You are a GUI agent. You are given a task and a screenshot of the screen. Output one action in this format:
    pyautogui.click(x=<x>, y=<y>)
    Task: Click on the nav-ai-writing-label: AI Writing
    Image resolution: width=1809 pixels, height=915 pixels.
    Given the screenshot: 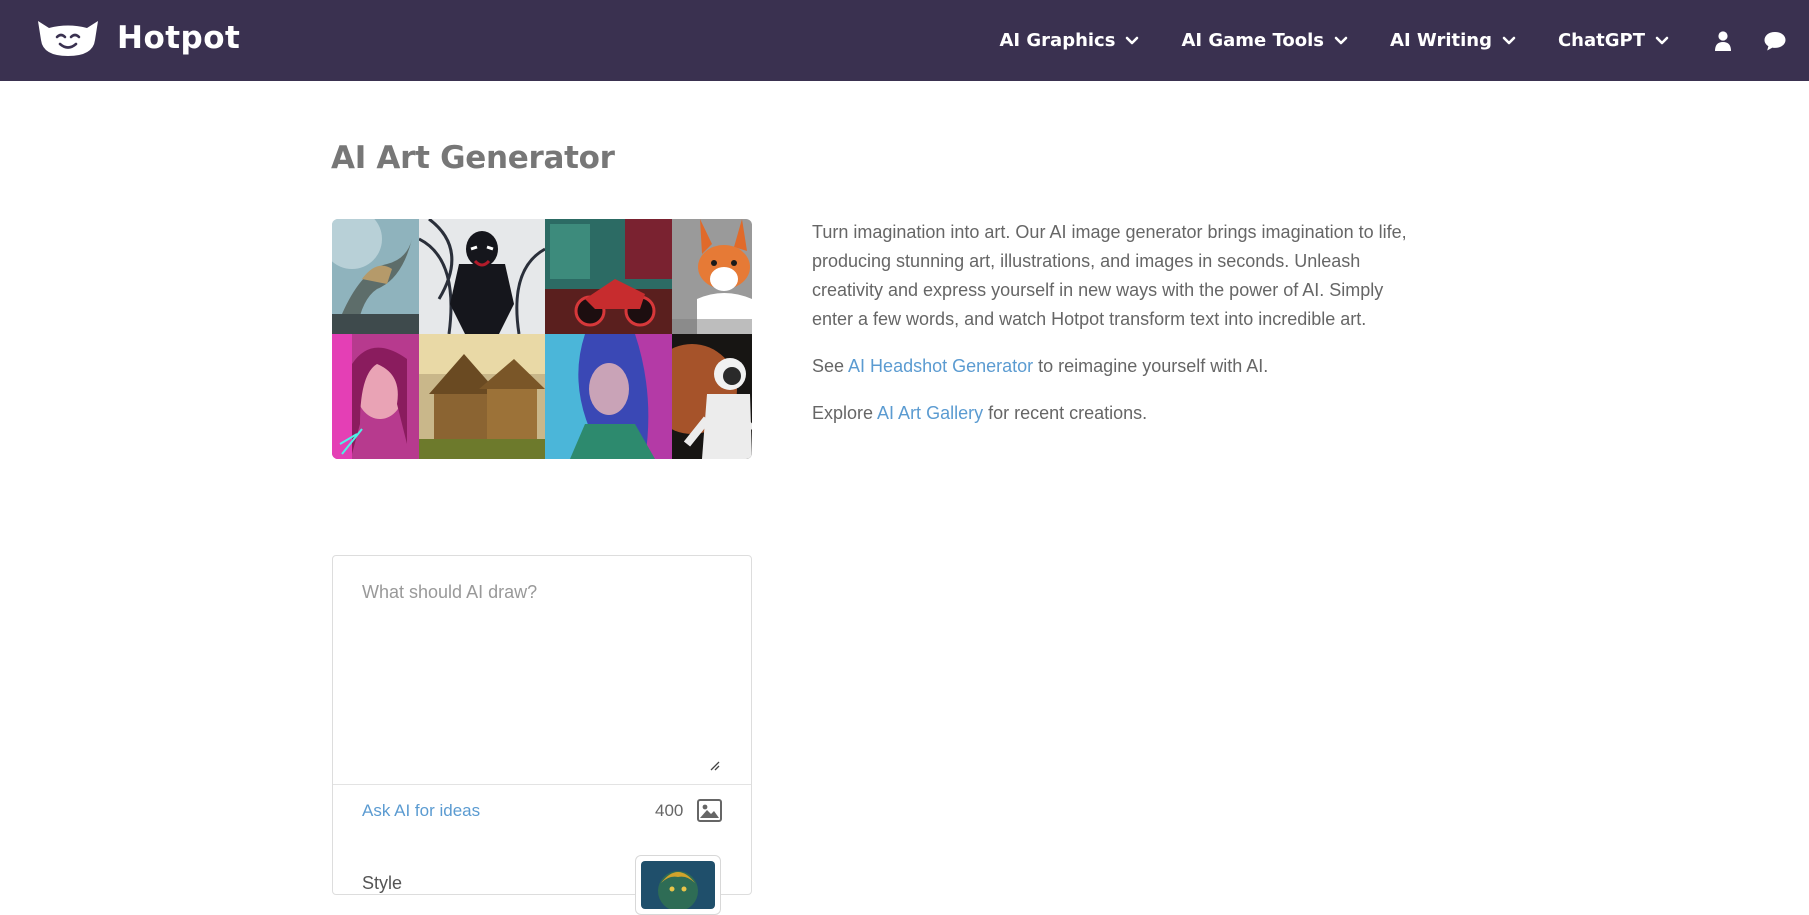 What is the action you would take?
    pyautogui.click(x=1441, y=40)
    